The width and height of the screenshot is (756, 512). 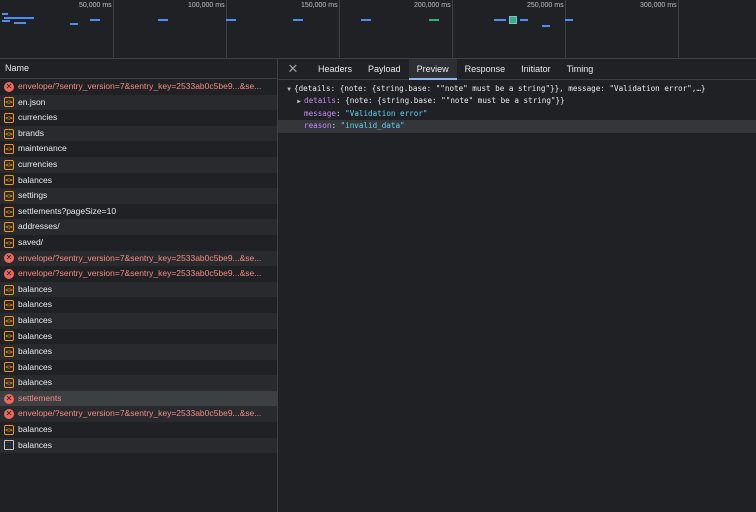 I want to click on request-row: ✕ settlements, so click(x=138, y=398).